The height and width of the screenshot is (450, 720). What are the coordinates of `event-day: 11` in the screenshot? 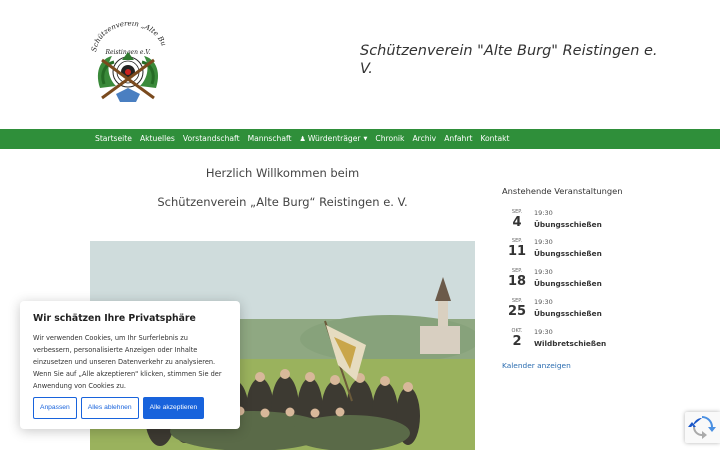 It's located at (517, 251).